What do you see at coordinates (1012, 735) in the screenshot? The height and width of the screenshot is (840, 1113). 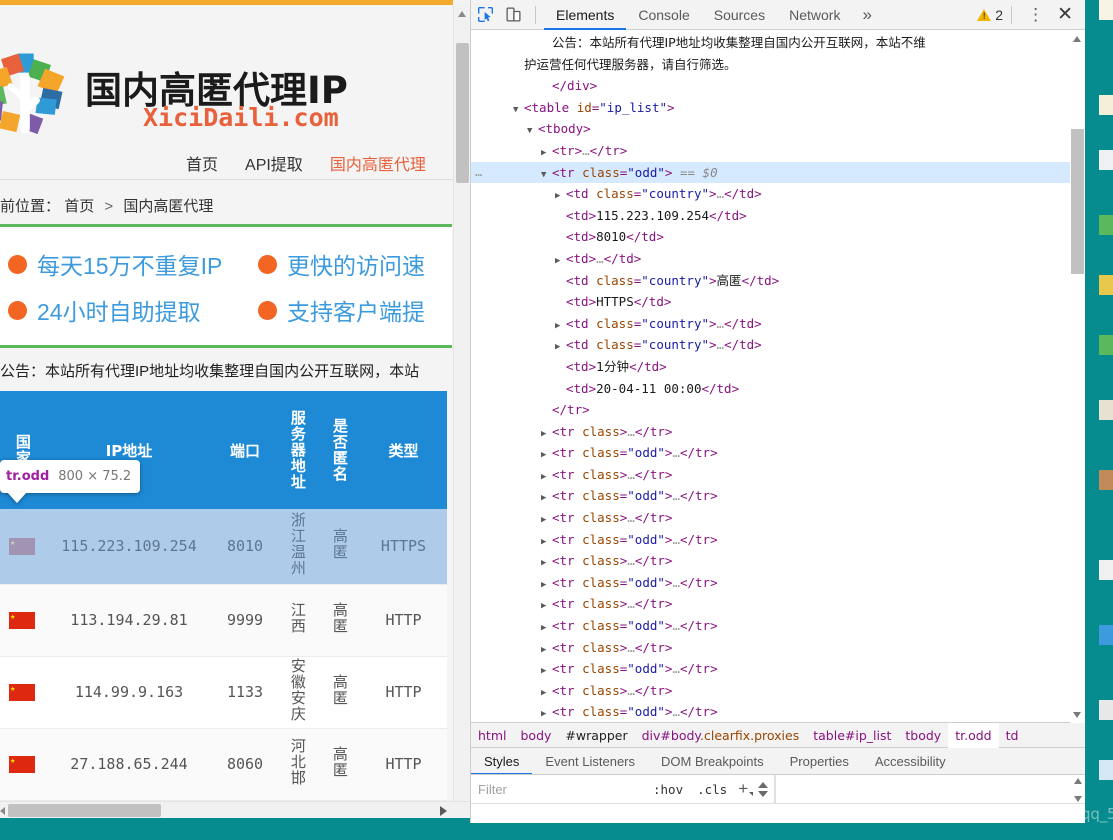 I see `breadcrumb-item: td` at bounding box center [1012, 735].